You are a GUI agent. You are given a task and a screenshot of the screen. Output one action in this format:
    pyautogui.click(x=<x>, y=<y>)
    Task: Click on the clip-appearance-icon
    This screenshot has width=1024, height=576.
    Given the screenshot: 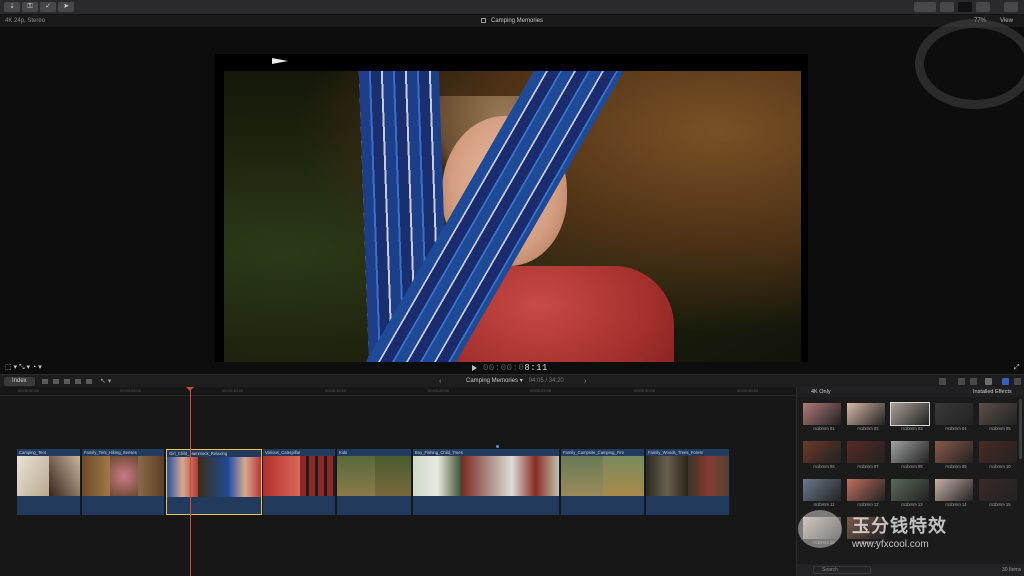 What is the action you would take?
    pyautogui.click(x=89, y=381)
    